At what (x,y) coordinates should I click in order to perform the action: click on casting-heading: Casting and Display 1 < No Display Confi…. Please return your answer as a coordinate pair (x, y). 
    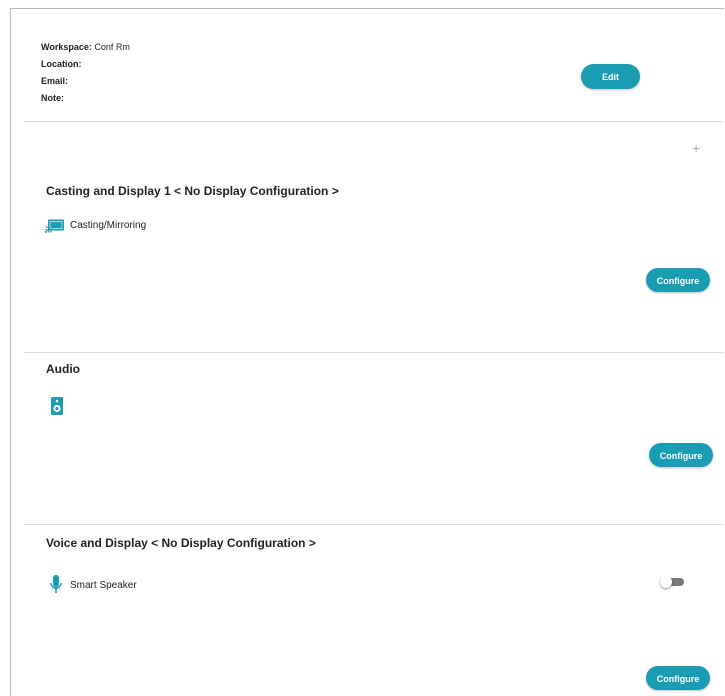
    Looking at the image, I should click on (192, 191).